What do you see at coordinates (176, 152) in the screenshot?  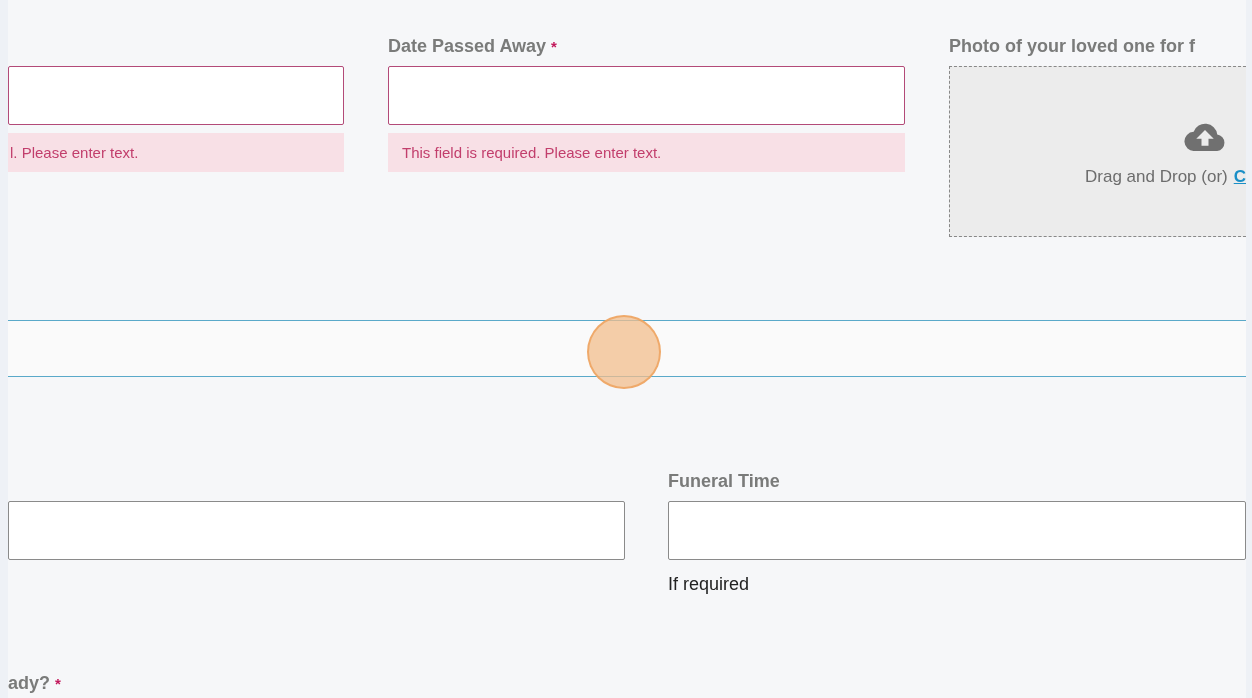 I see `error-message: l. Please enter text.` at bounding box center [176, 152].